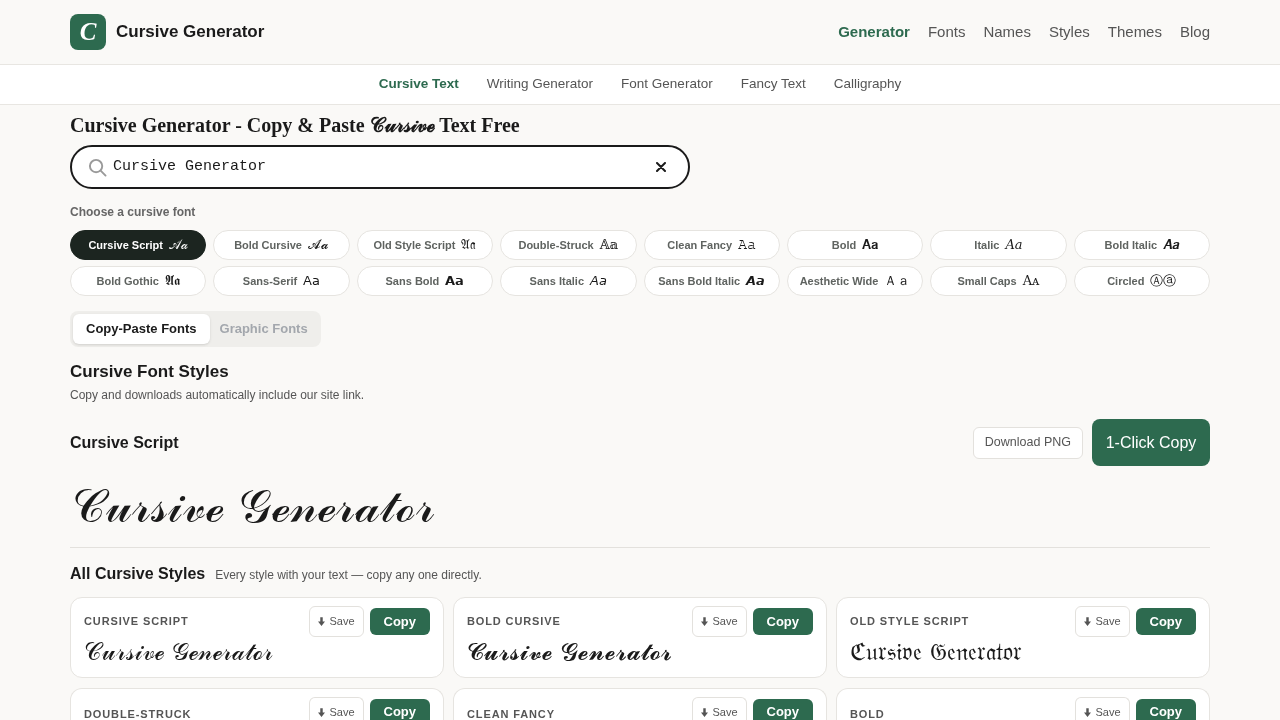 This screenshot has height=720, width=1280. I want to click on font-chip: Bold Gothic 𝕬𝖆, so click(138, 281).